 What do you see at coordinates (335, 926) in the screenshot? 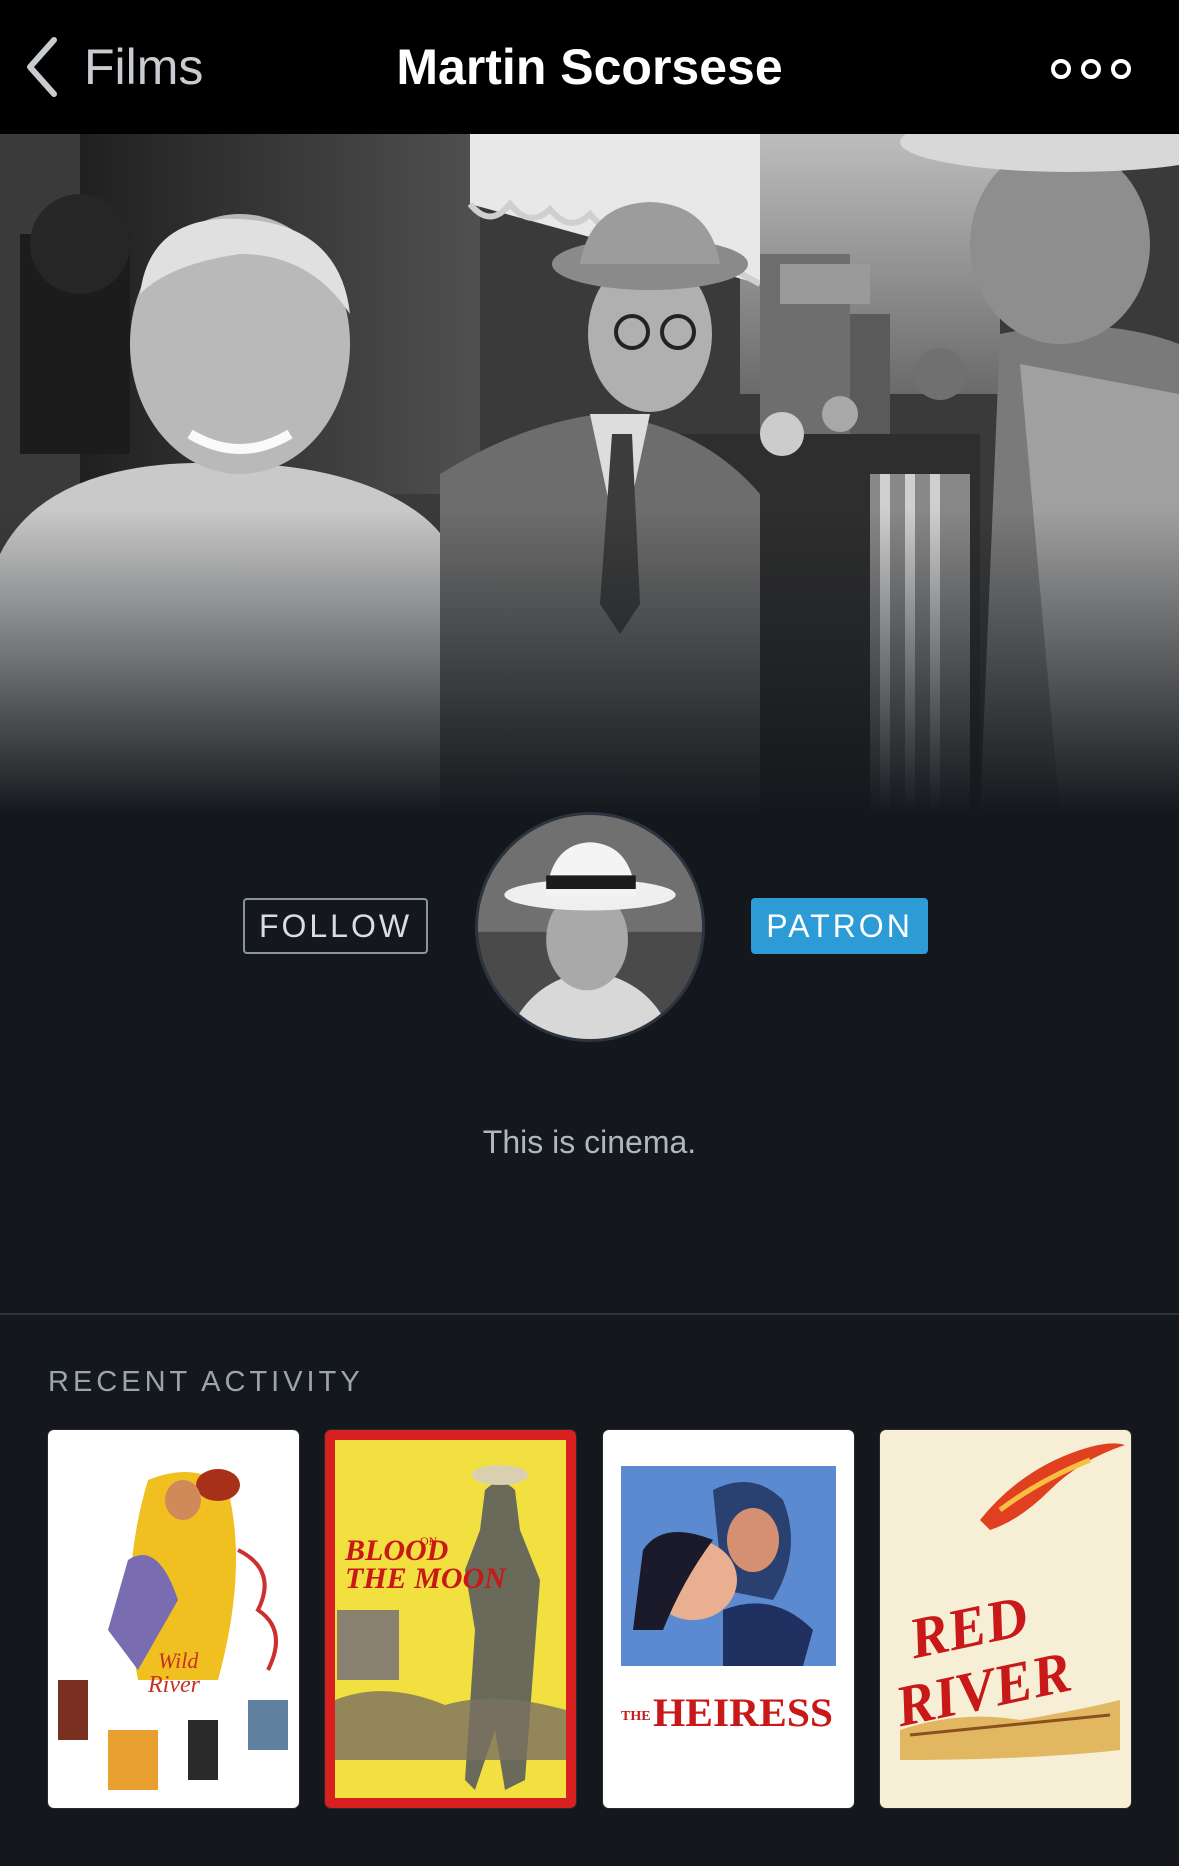
I see `follow-button: FOLLOW` at bounding box center [335, 926].